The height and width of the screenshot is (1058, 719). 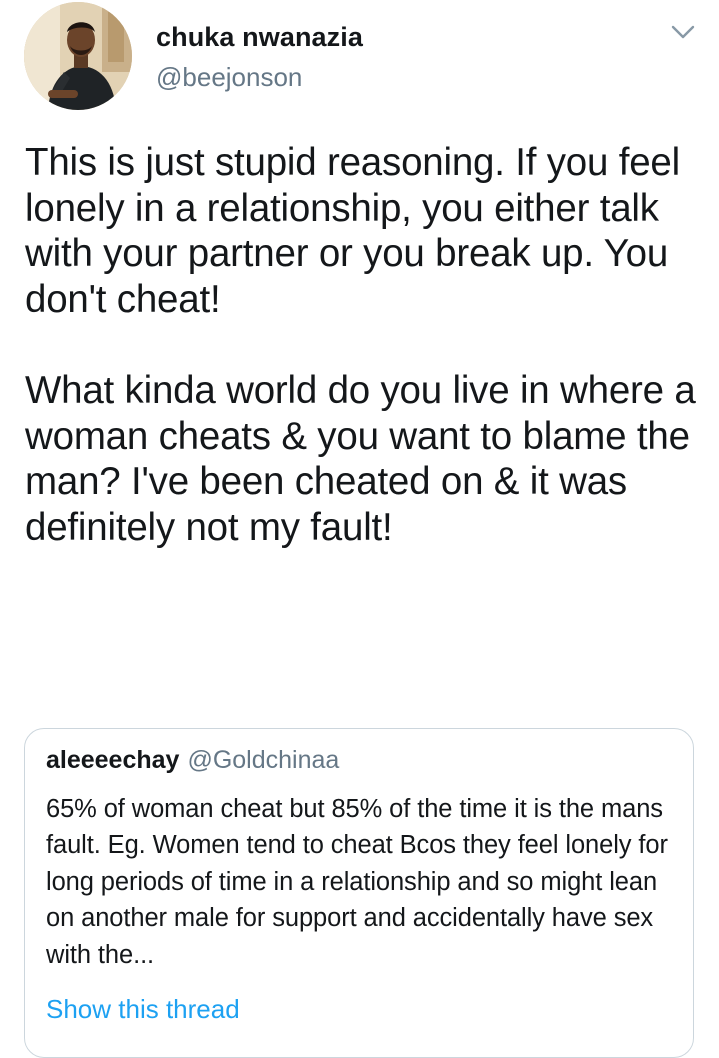 What do you see at coordinates (259, 37) in the screenshot?
I see `user-name: chuka nwanazia` at bounding box center [259, 37].